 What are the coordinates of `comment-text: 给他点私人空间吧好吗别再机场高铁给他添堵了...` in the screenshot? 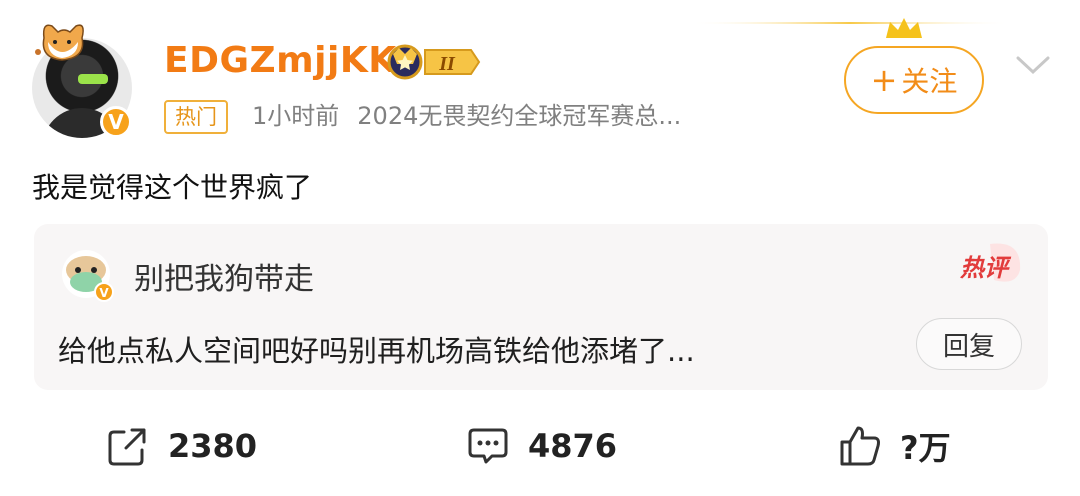 It's located at (376, 351).